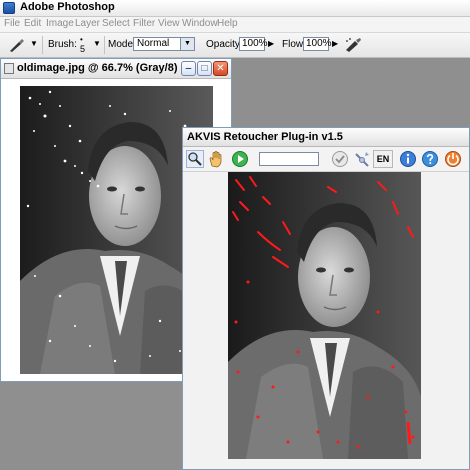  What do you see at coordinates (97, 68) in the screenshot?
I see `document-title: oldimage.jpg @ 66.7% (Gray/8)` at bounding box center [97, 68].